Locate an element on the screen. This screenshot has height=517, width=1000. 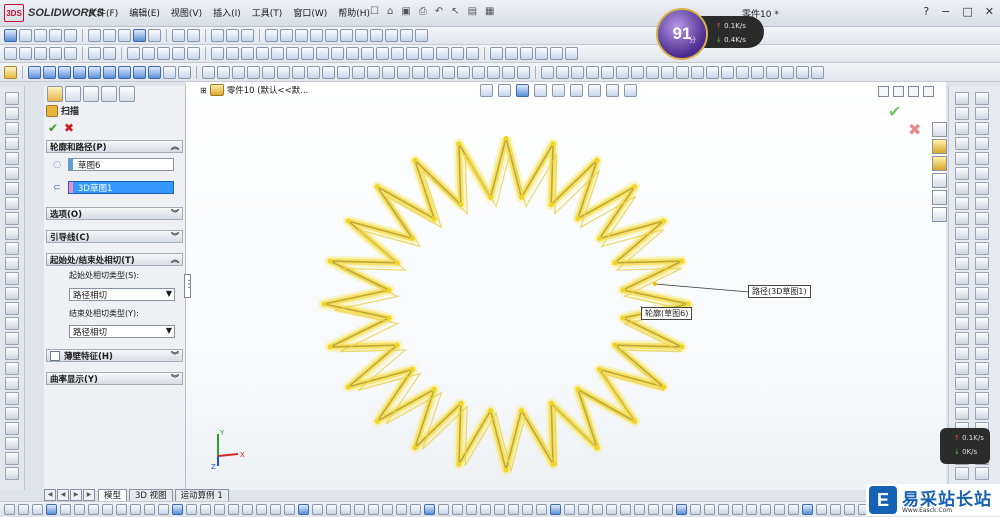
custom-properties-icon is located at coordinates (939, 214).